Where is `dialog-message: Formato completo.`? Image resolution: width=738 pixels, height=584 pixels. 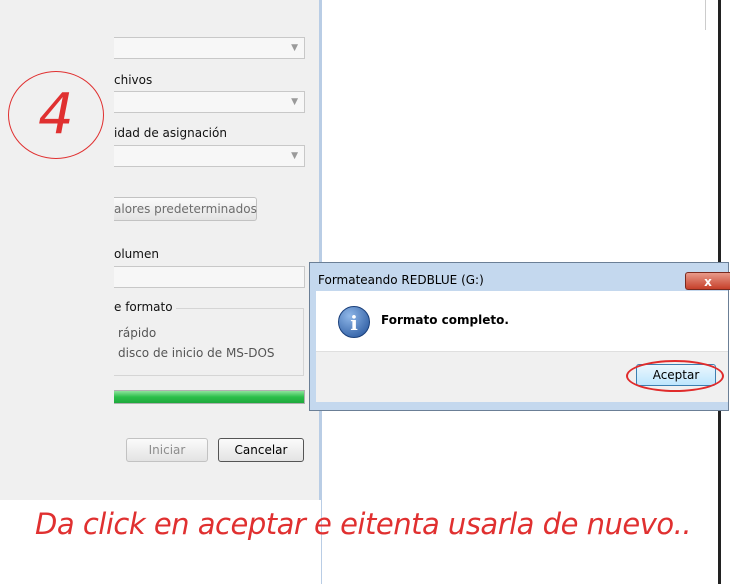
dialog-message: Formato completo. is located at coordinates (445, 320).